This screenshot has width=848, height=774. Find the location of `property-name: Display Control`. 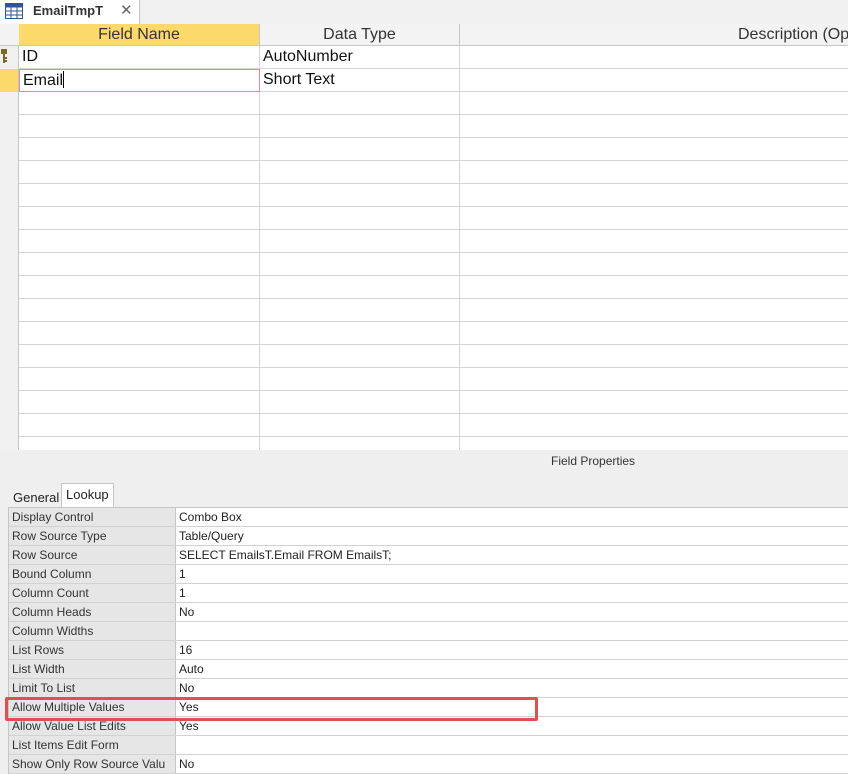

property-name: Display Control is located at coordinates (92, 517).